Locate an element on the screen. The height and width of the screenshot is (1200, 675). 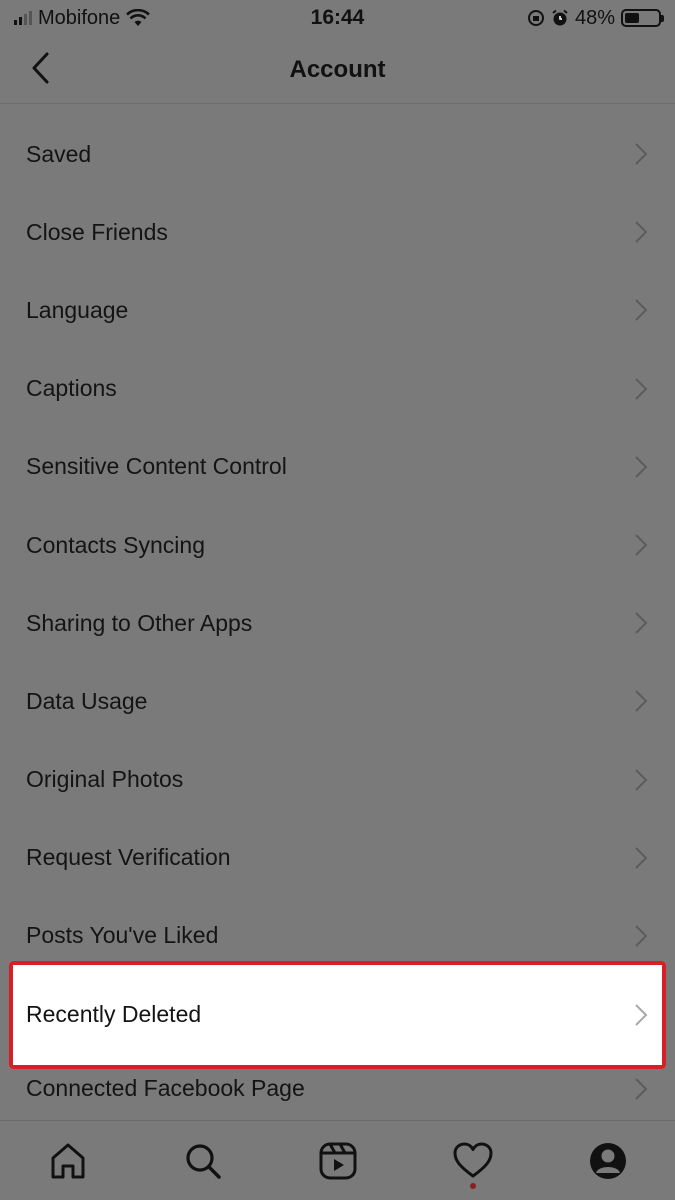
menu-item-posts-youve-liked: Posts You've Liked is located at coordinates (337, 927).